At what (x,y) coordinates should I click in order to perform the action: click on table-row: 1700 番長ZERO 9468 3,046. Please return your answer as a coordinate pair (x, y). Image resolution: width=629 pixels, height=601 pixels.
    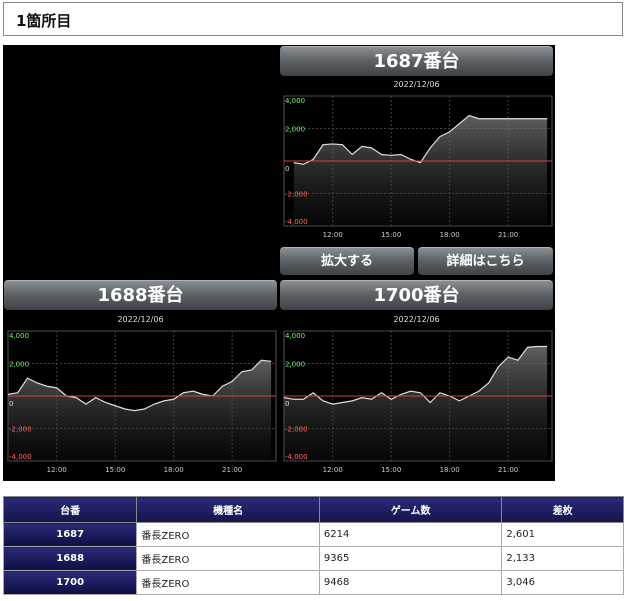
    Looking at the image, I should click on (313, 582).